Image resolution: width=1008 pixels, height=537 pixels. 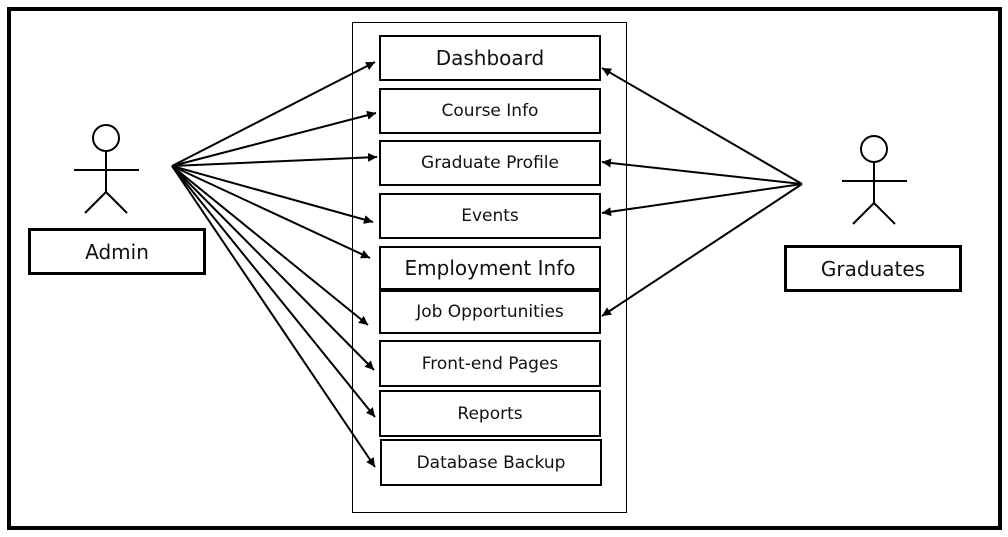 What do you see at coordinates (491, 462) in the screenshot?
I see `use-case-database-backup: Database Backup` at bounding box center [491, 462].